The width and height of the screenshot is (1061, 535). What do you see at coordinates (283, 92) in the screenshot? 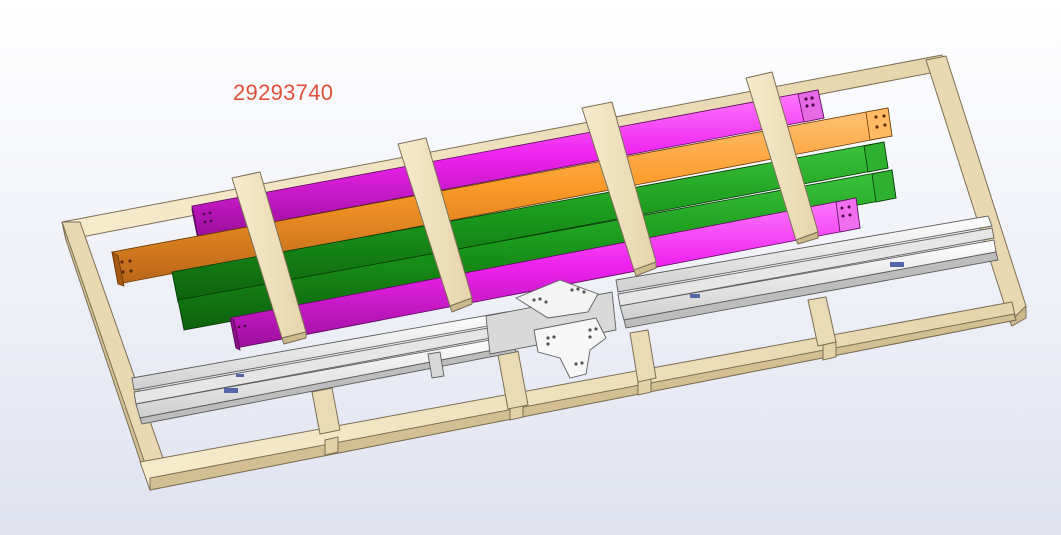
I see `part-number-label: 29293740` at bounding box center [283, 92].